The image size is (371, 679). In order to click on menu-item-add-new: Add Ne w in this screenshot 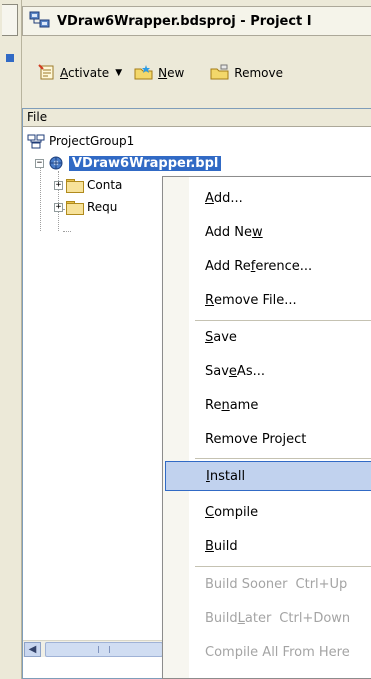, I will do `click(268, 232)`.